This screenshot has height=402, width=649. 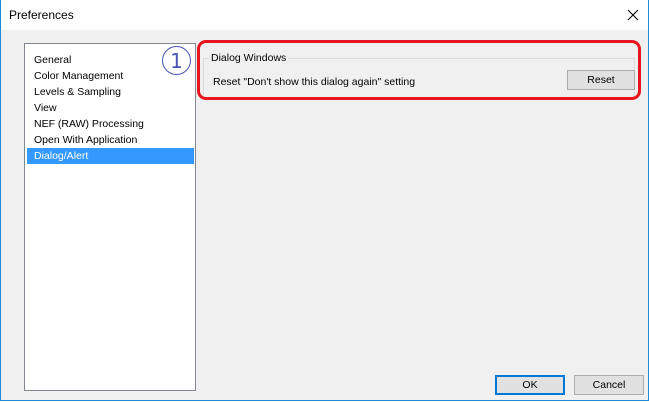 What do you see at coordinates (110, 156) in the screenshot?
I see `sidebar-item-dialog-alert: Dialog/Alert` at bounding box center [110, 156].